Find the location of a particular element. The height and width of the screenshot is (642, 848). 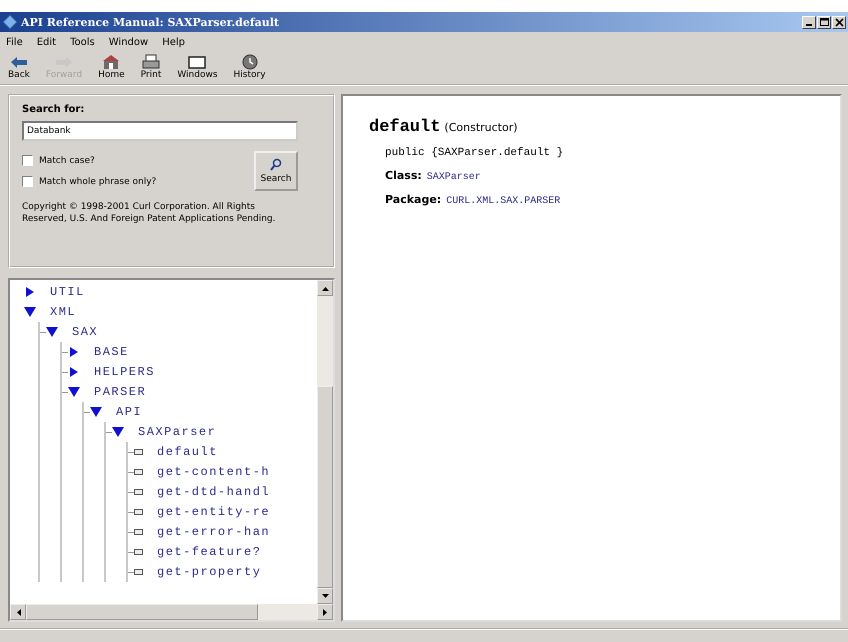

tree-item: BASE is located at coordinates (111, 352).